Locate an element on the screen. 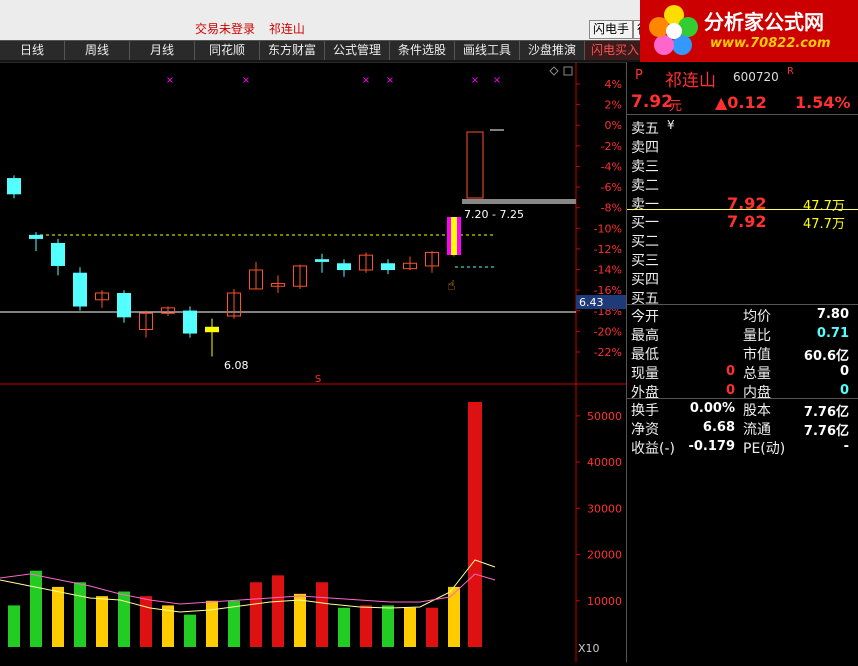  fin-label-left: 净资 is located at coordinates (645, 430).